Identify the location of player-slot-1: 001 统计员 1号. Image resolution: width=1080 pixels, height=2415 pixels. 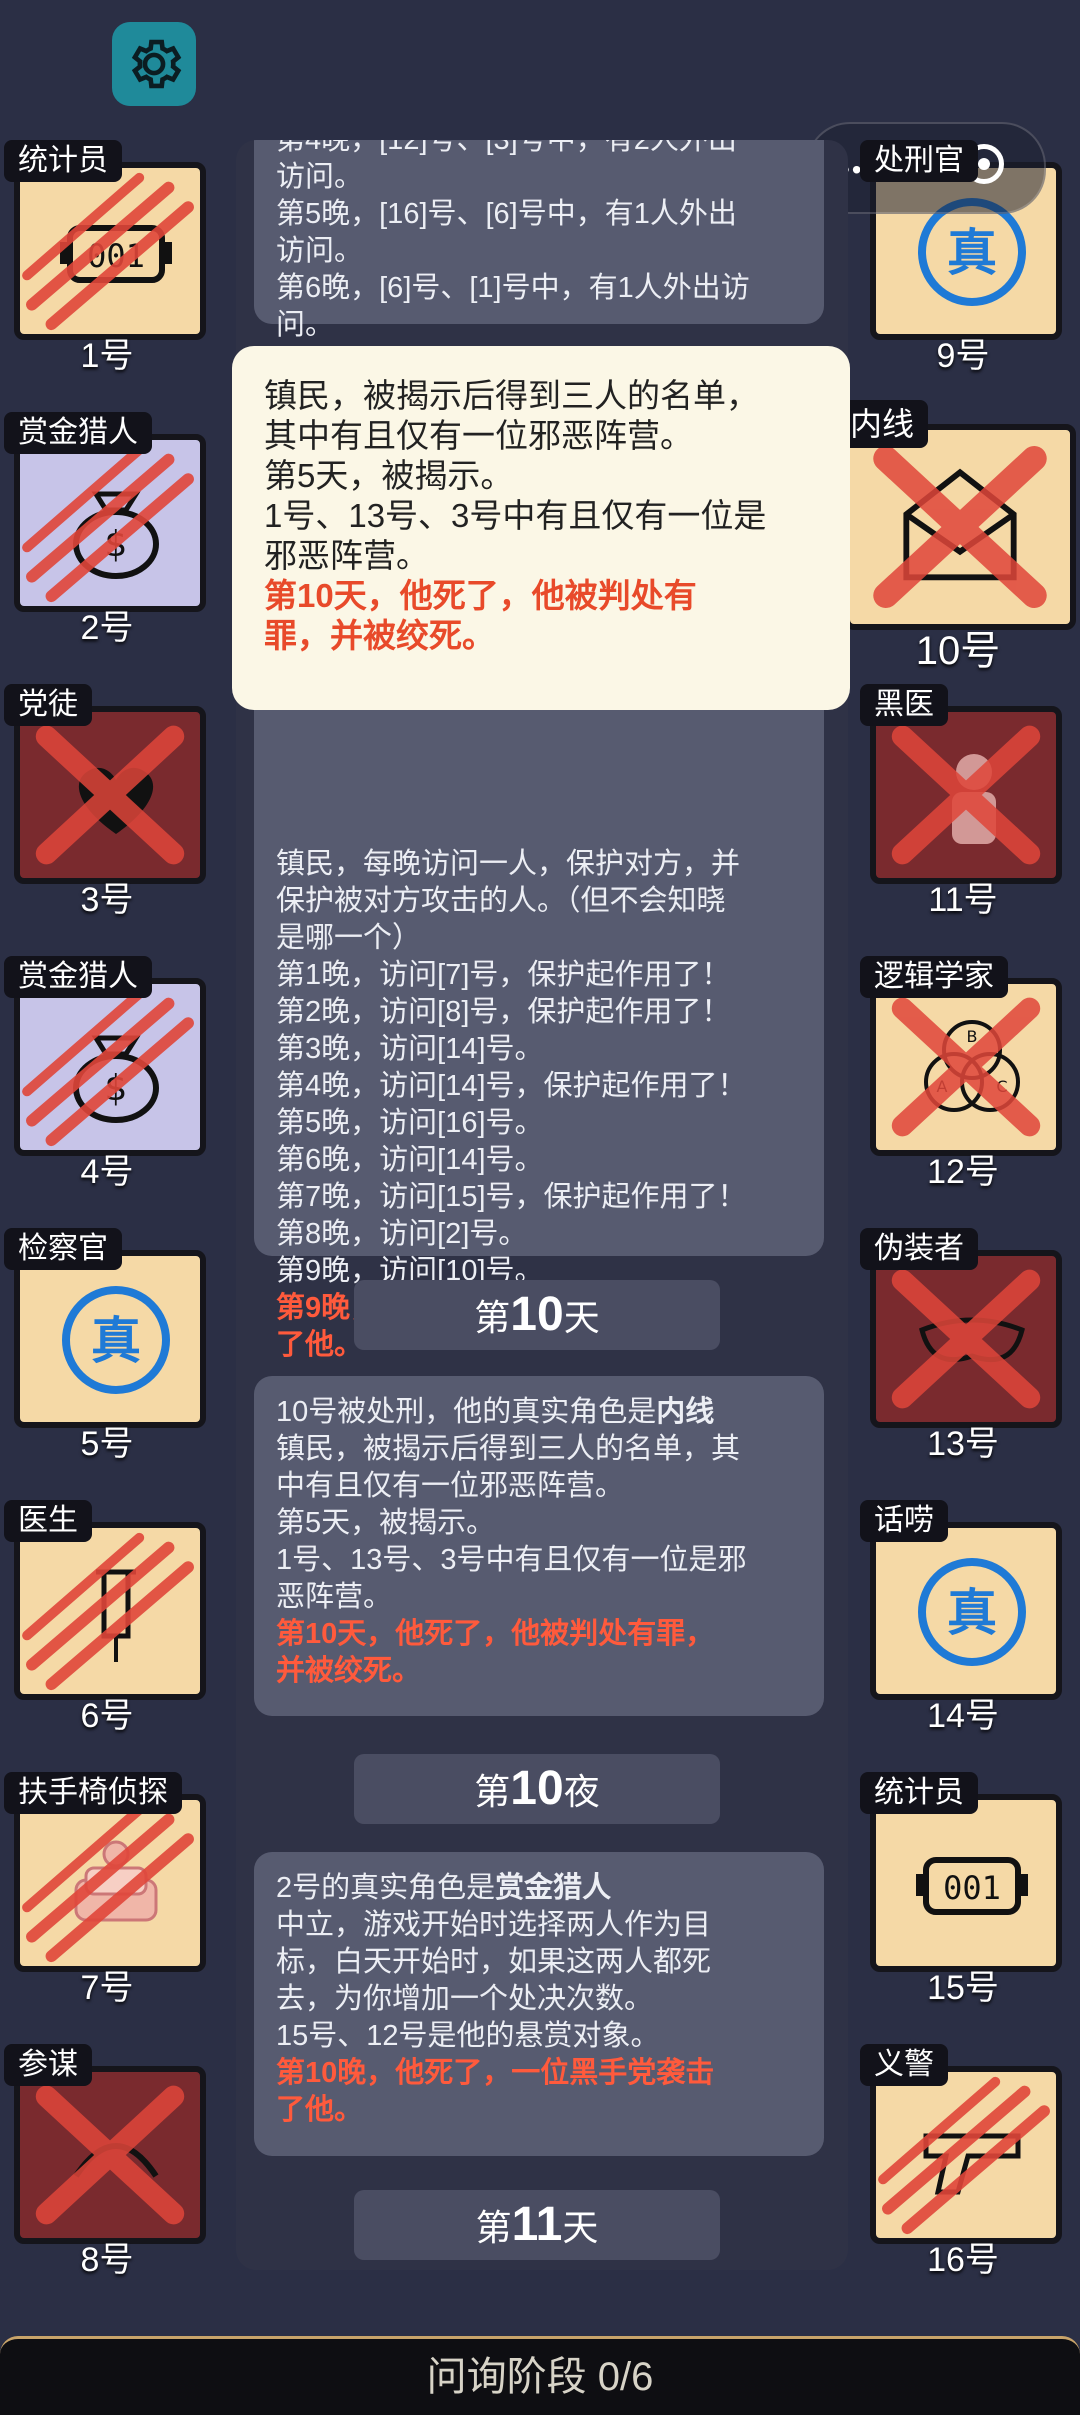
(107, 257).